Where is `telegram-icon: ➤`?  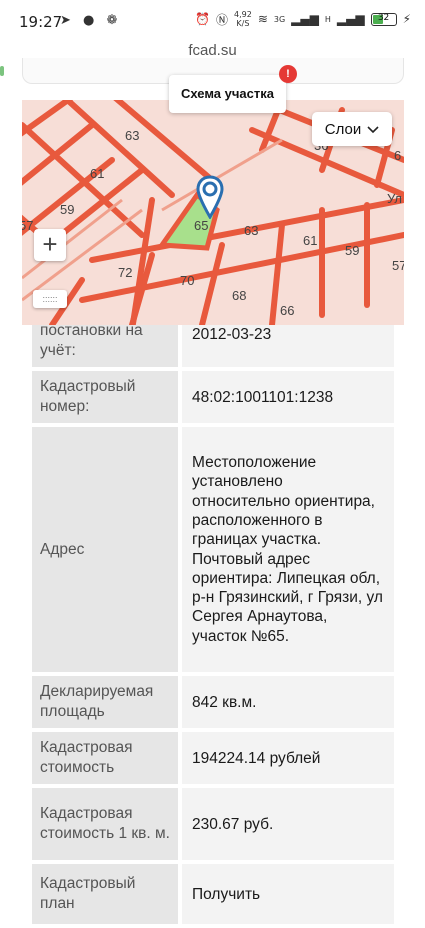 telegram-icon: ➤ is located at coordinates (67, 20).